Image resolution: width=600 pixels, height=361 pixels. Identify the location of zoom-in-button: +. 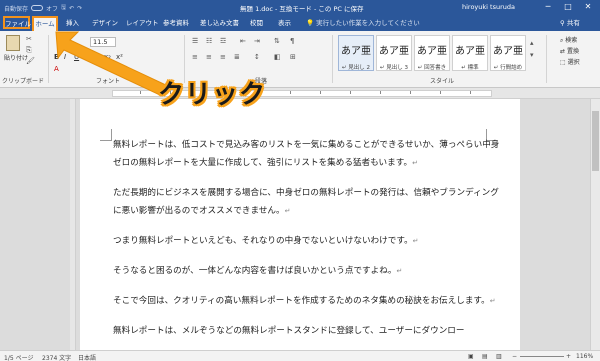
(568, 356).